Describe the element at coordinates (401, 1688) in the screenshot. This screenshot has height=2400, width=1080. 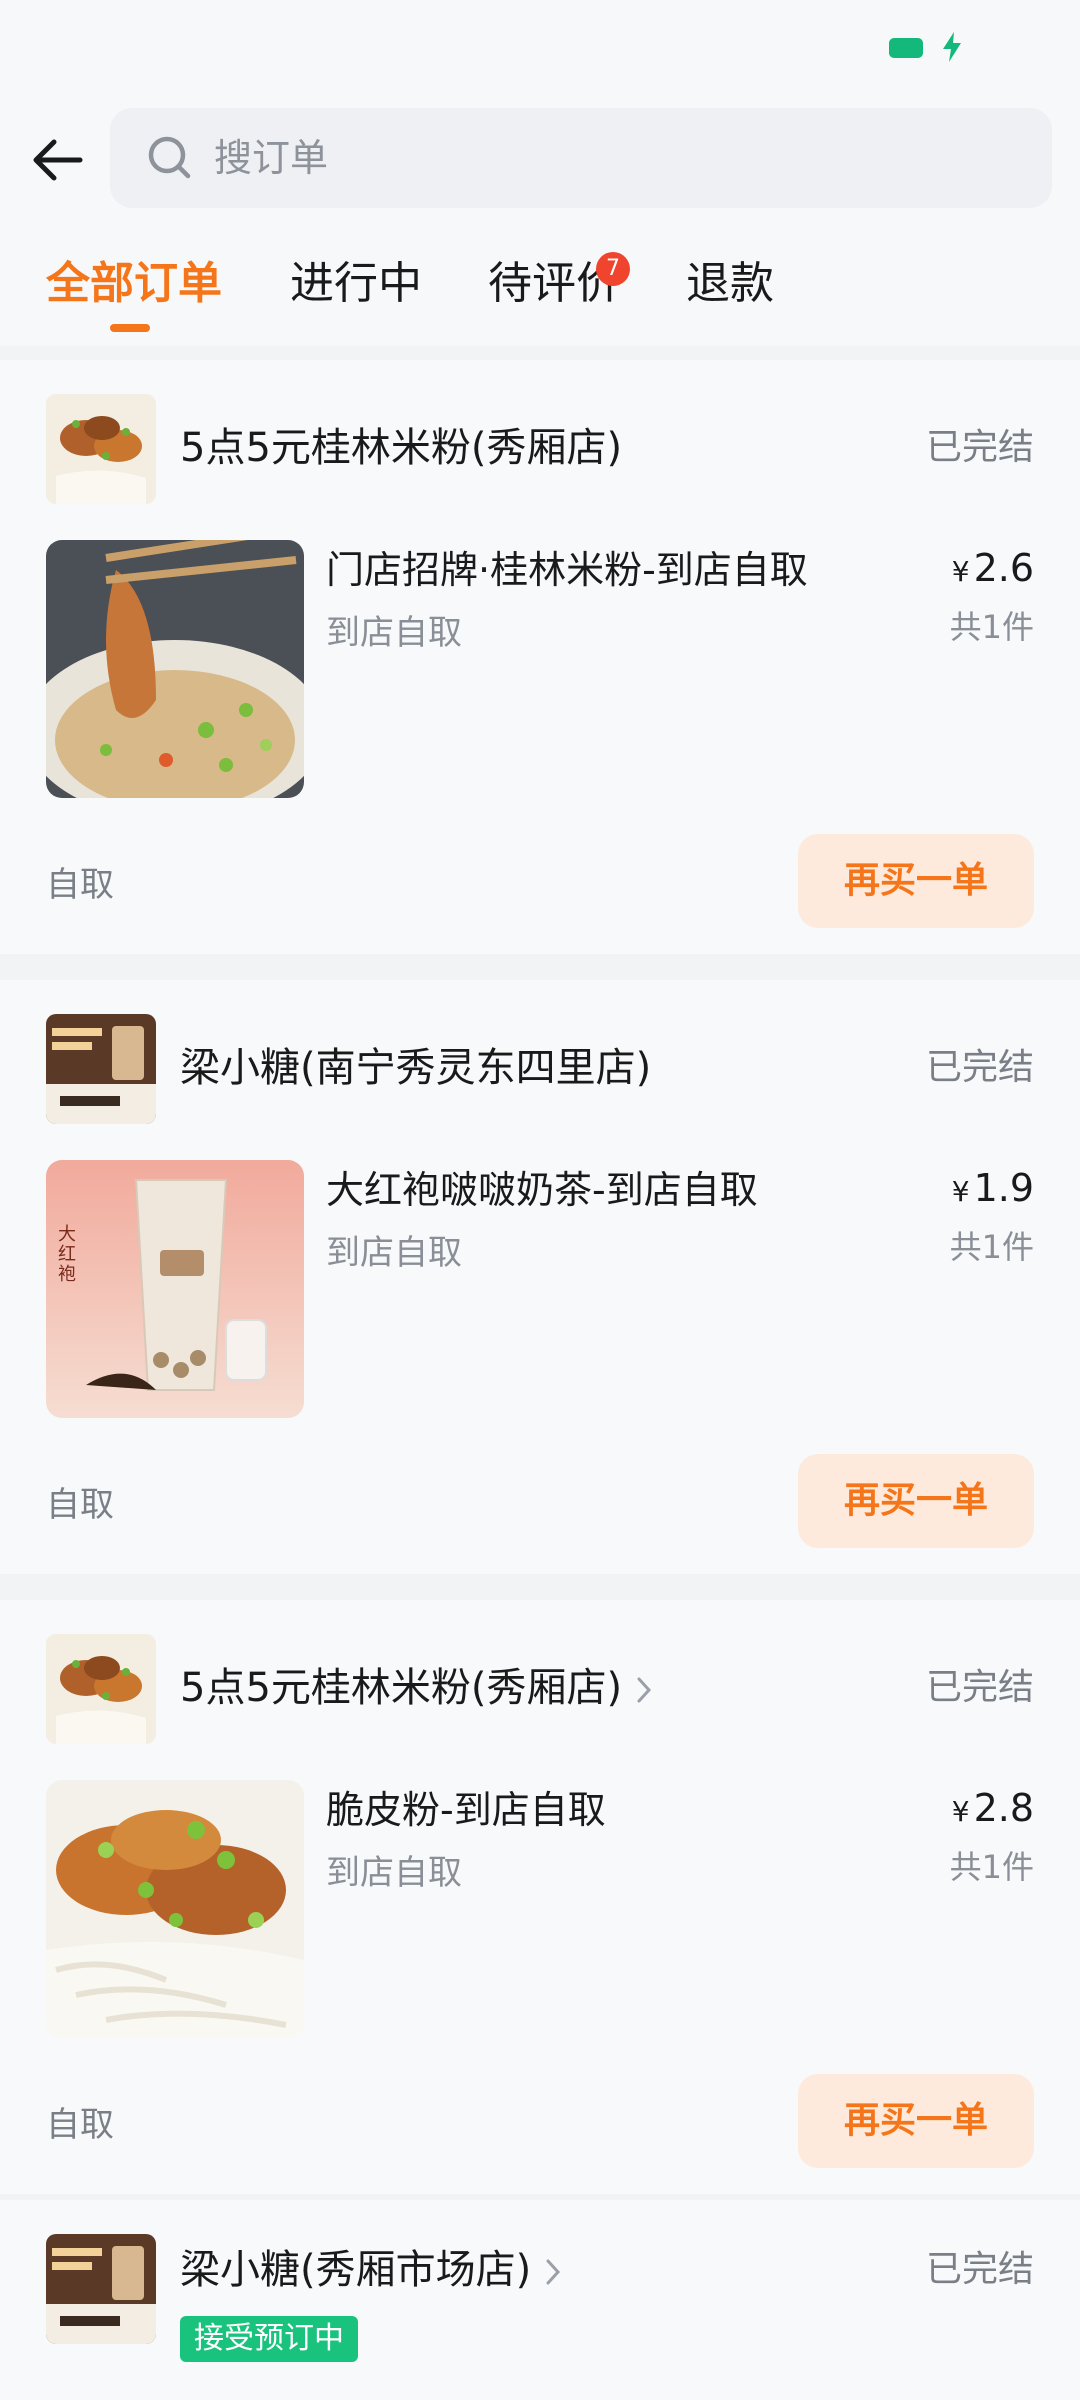
I see `store-name-text: 5点5元桂林米粉(秀厢店)` at that location.